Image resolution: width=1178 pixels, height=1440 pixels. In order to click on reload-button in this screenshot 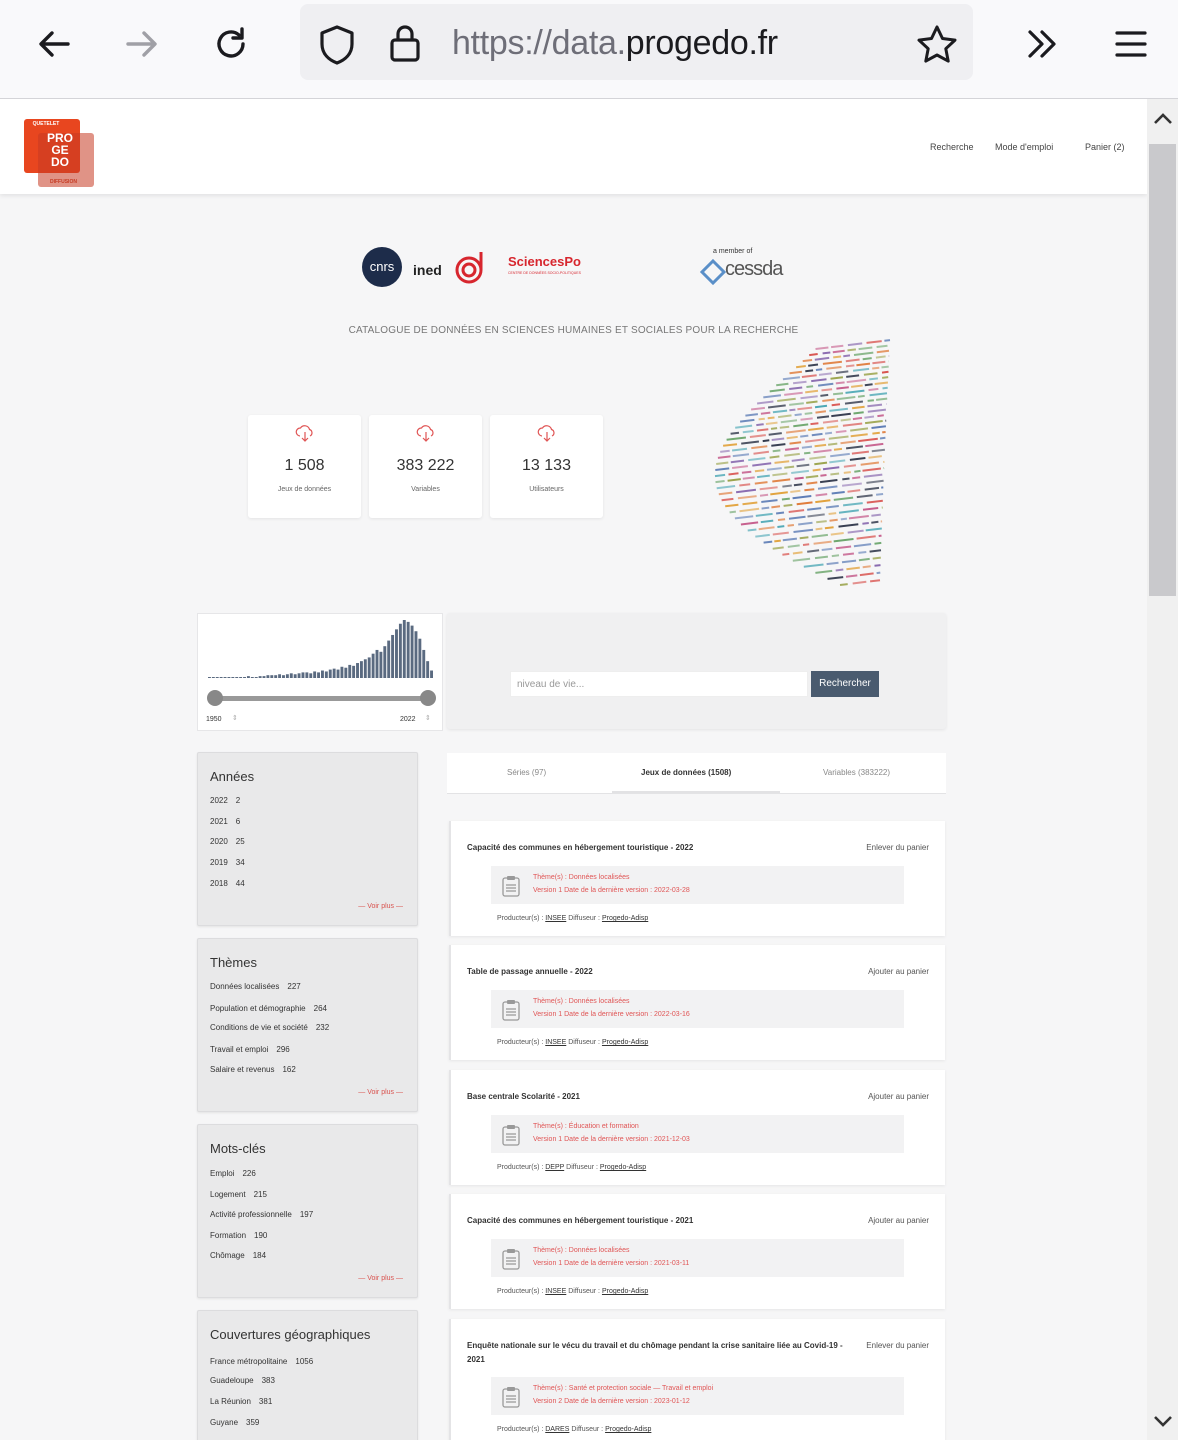, I will do `click(231, 44)`.